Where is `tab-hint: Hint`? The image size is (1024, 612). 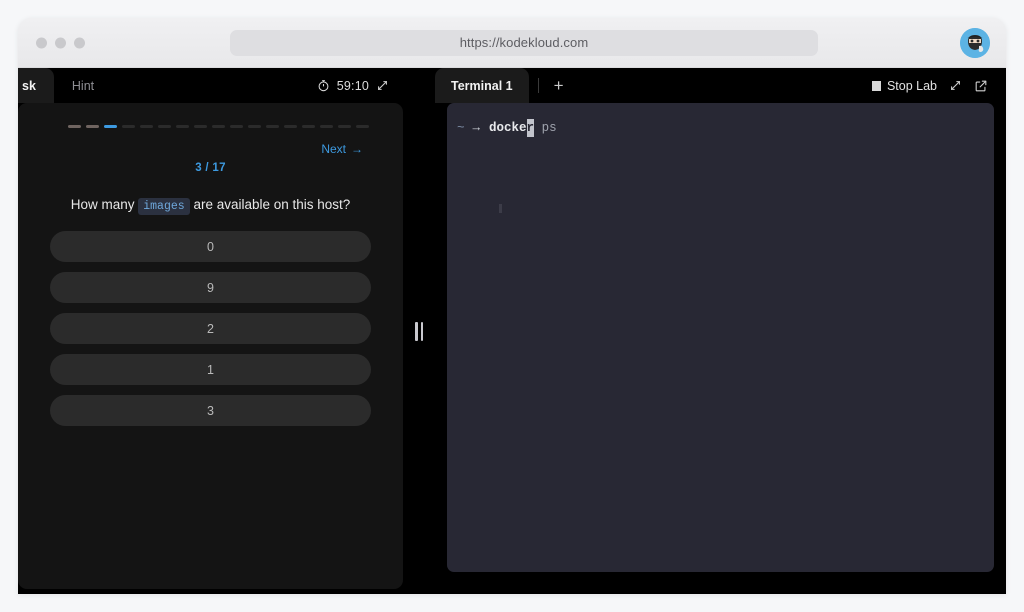 tab-hint: Hint is located at coordinates (83, 85).